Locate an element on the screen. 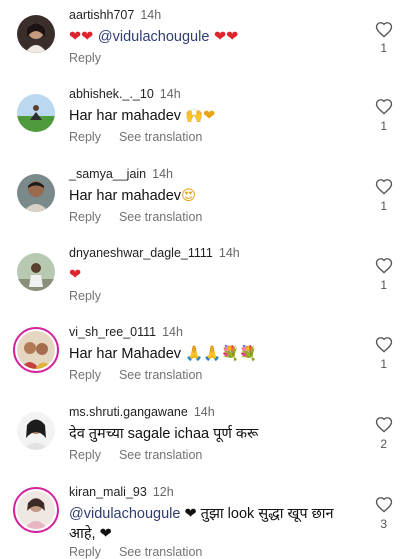 The width and height of the screenshot is (416, 559). comment-text: देव तुमच्या sagale ichaa पूर्ण करू is located at coordinates (219, 434).